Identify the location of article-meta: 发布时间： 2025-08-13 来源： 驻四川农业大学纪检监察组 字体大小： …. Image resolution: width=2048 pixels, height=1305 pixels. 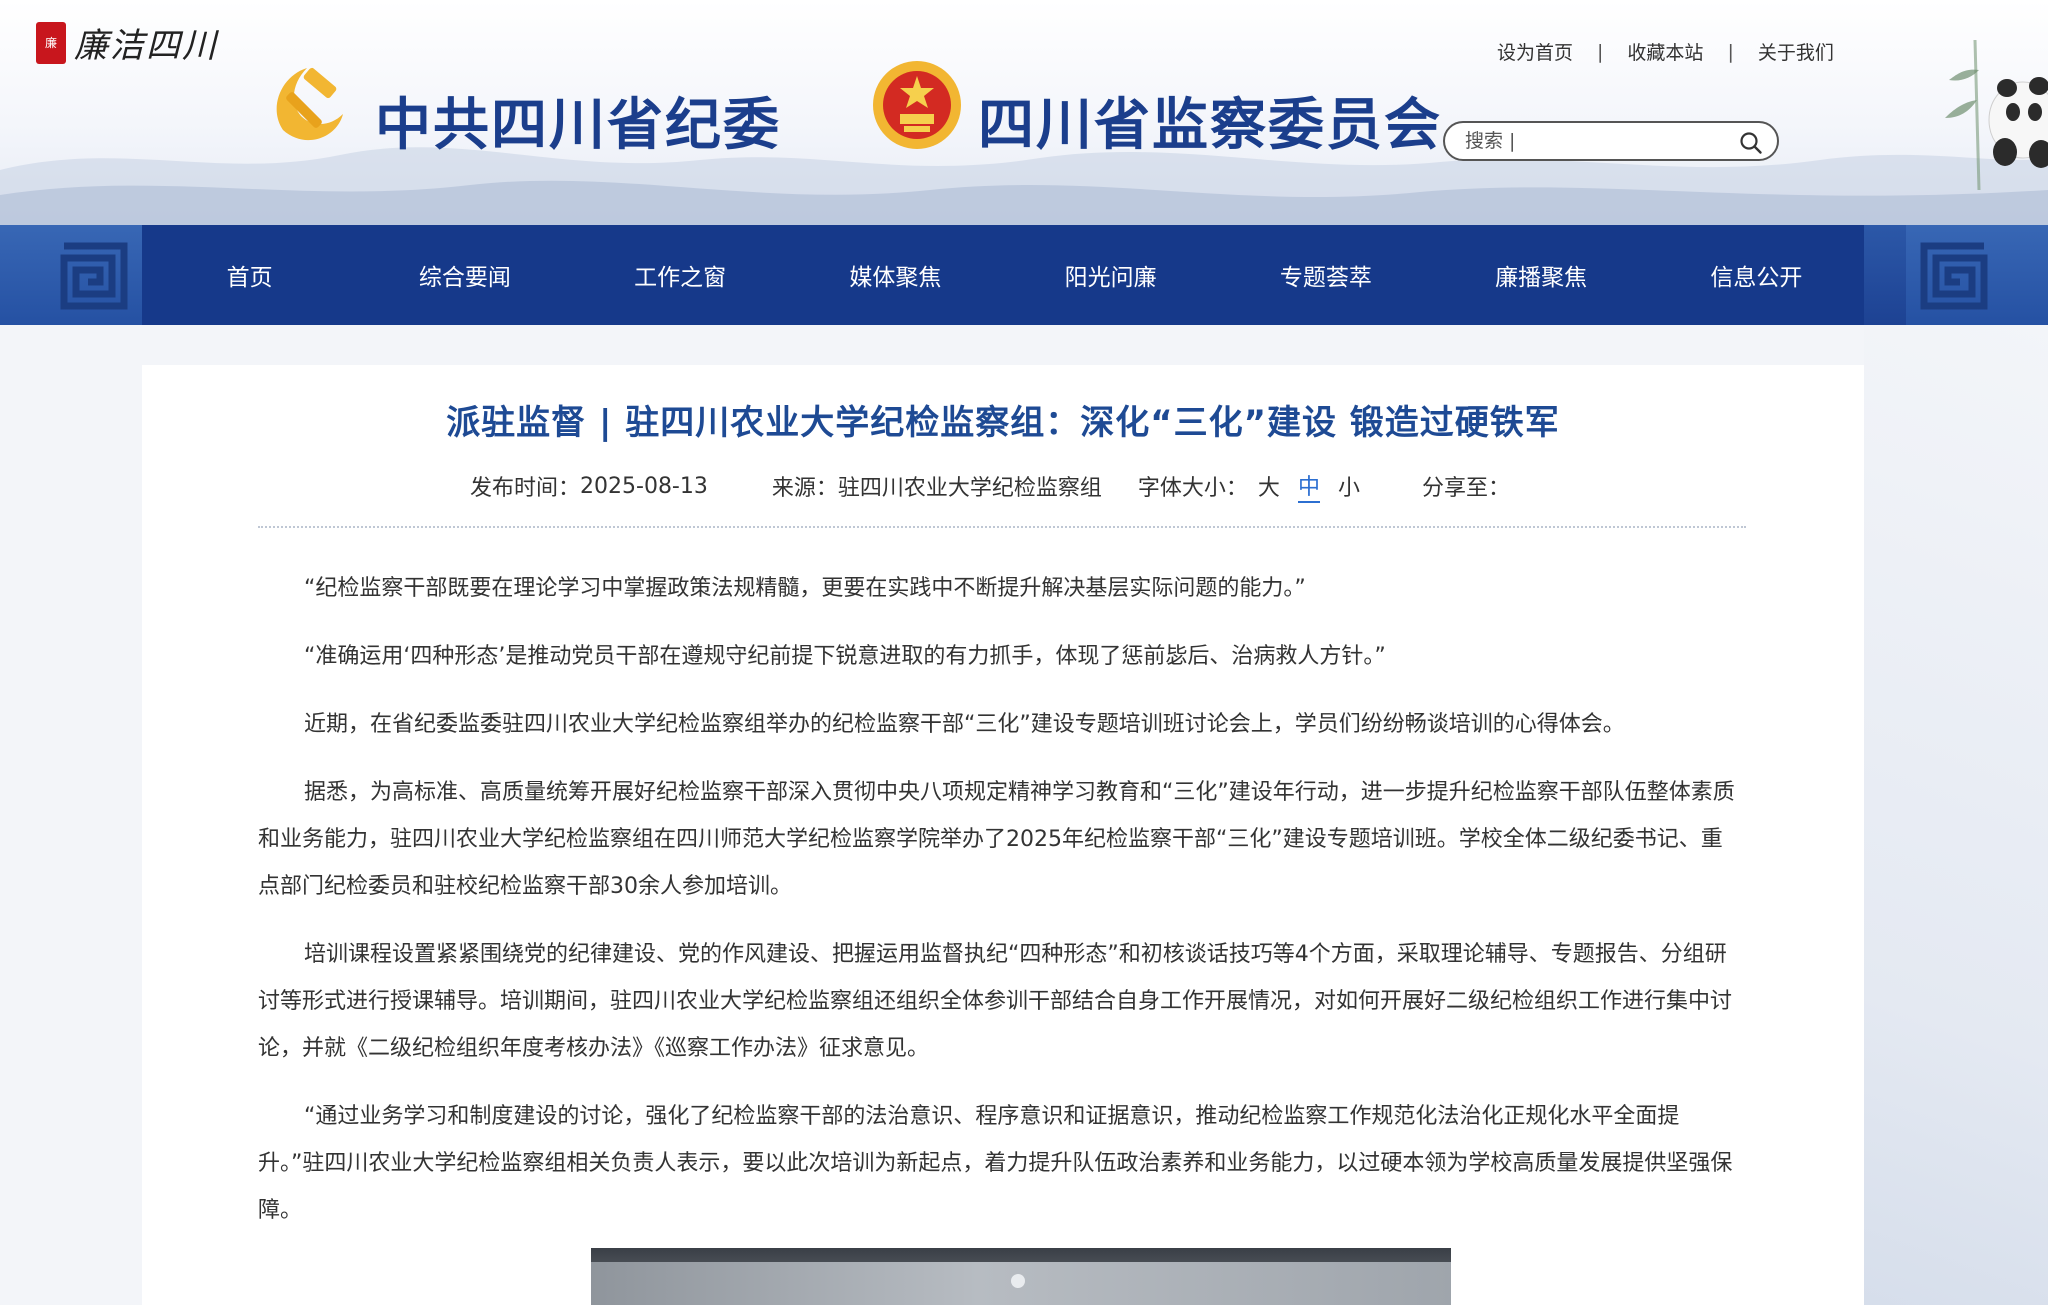
(990, 486).